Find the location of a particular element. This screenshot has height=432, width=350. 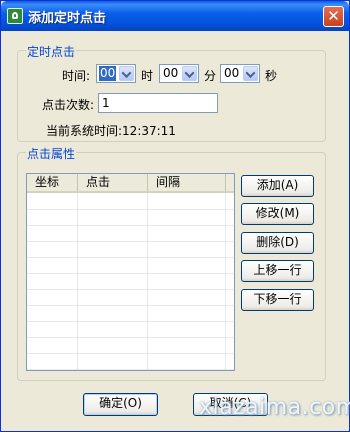

hour-select: 00 is located at coordinates (116, 73).